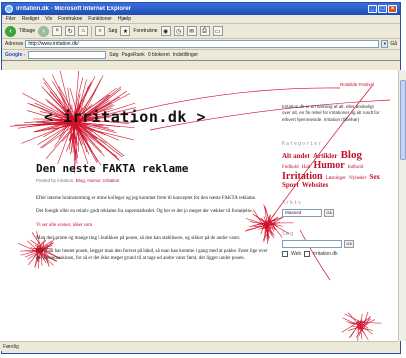 Image resolution: width=406 pixels, height=358 pixels. I want to click on forward-arrow-icon: ›, so click(44, 31).